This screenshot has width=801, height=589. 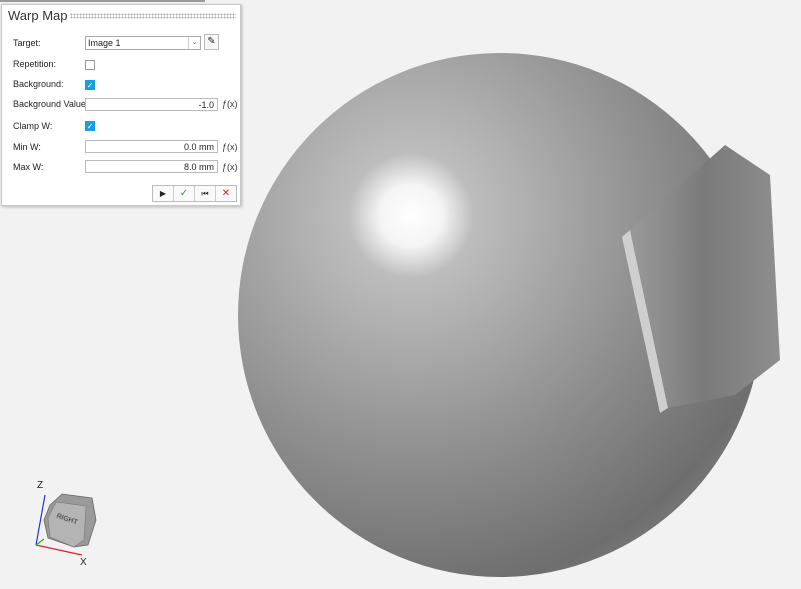 I want to click on background-label: Background:, so click(x=38, y=84).